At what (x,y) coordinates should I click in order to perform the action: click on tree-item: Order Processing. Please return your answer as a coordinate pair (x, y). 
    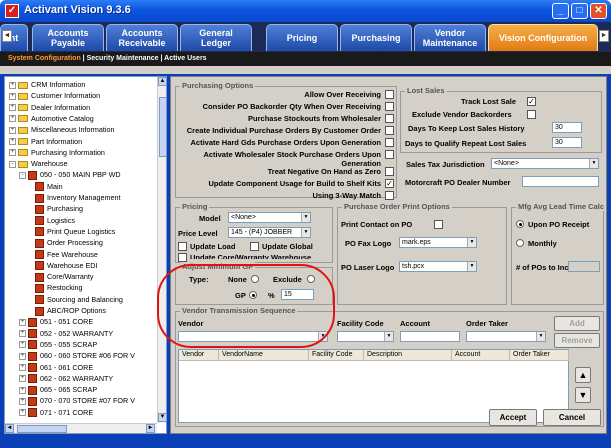
    Looking at the image, I should click on (69, 243).